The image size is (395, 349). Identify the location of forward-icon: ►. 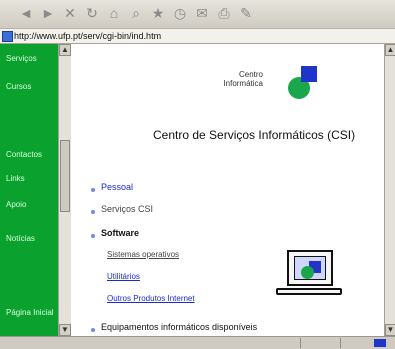
(48, 13).